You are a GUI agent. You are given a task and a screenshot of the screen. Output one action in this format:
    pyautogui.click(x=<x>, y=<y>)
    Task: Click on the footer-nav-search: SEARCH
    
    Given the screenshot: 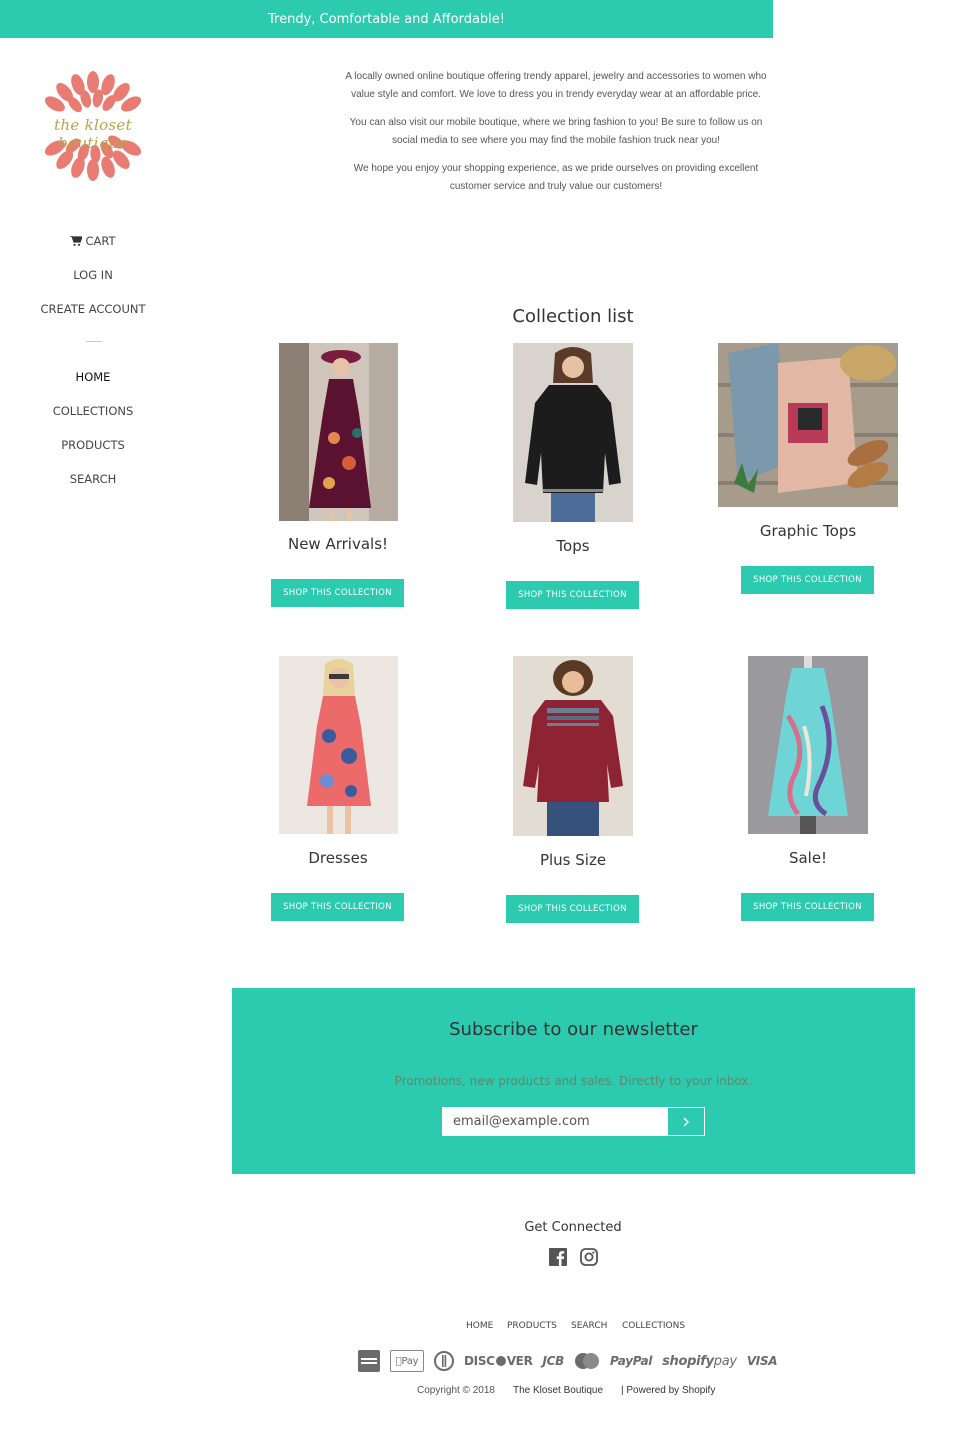 What is the action you would take?
    pyautogui.click(x=589, y=1326)
    